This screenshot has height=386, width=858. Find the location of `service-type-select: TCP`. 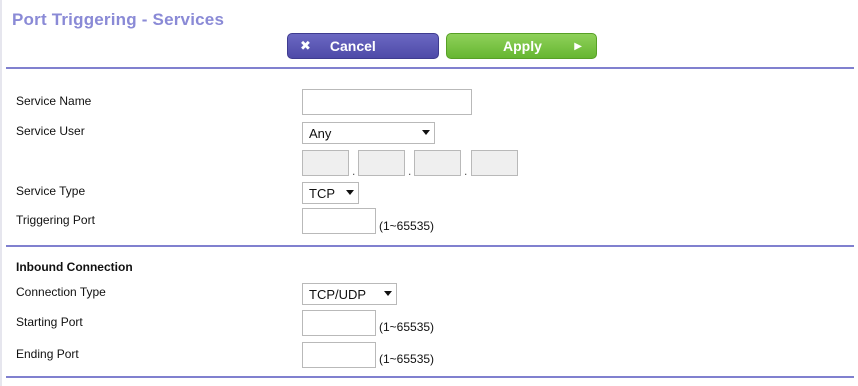

service-type-select: TCP is located at coordinates (330, 193).